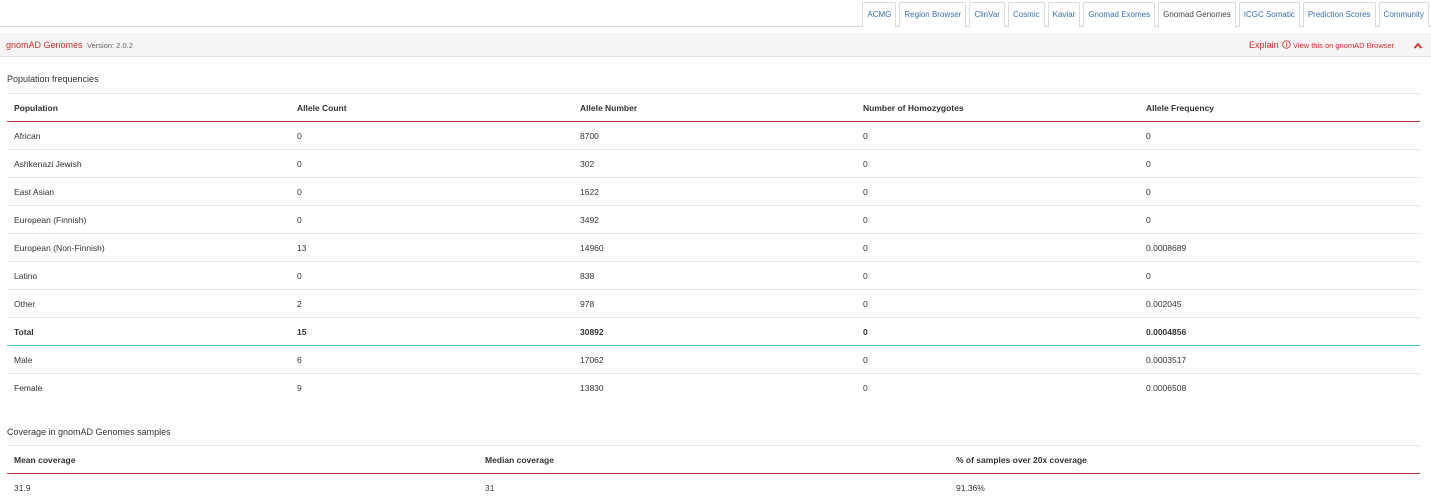 The image size is (1431, 498). Describe the element at coordinates (27, 135) in the screenshot. I see `cell-population: African` at that location.